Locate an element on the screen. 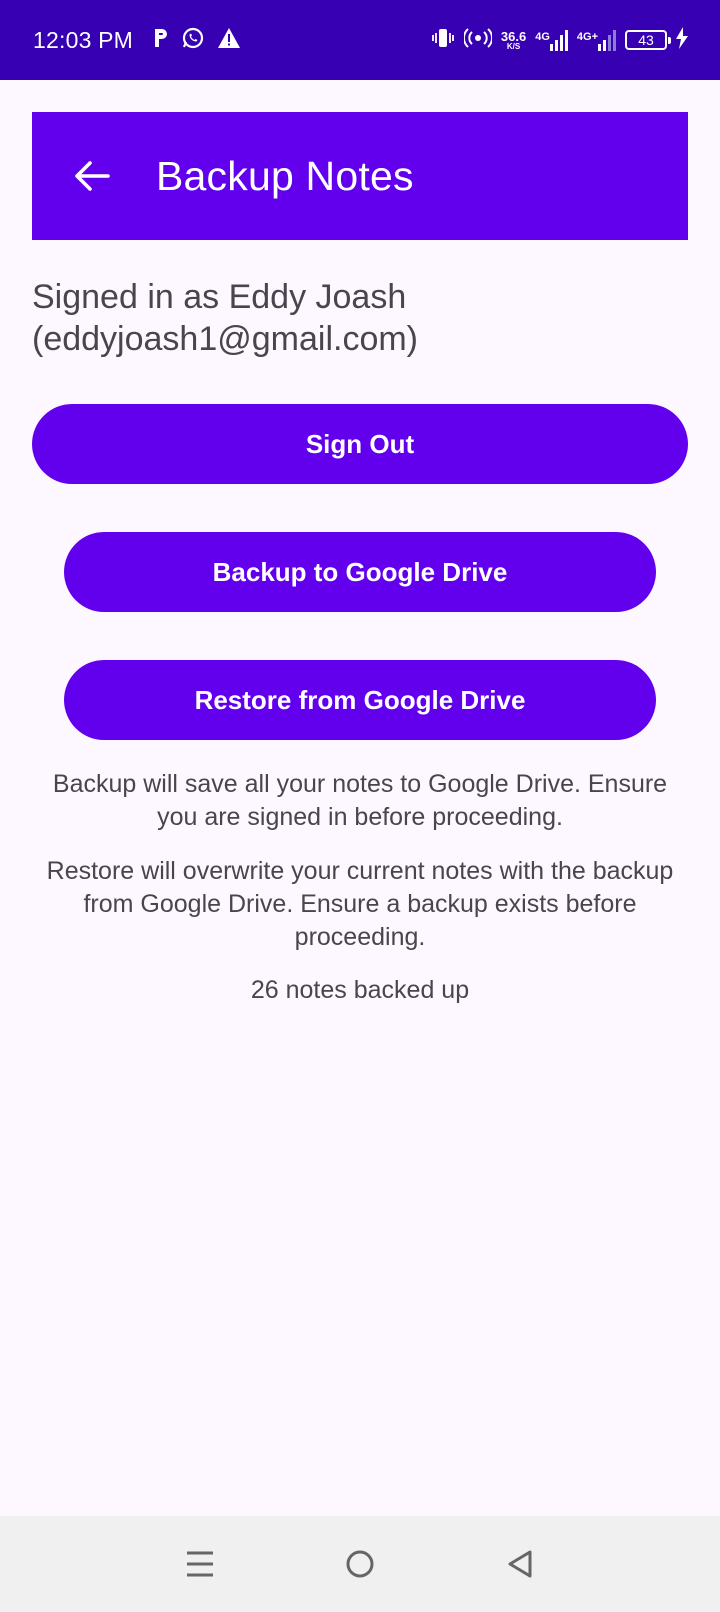  status-time: 12:03 PM is located at coordinates (83, 39).